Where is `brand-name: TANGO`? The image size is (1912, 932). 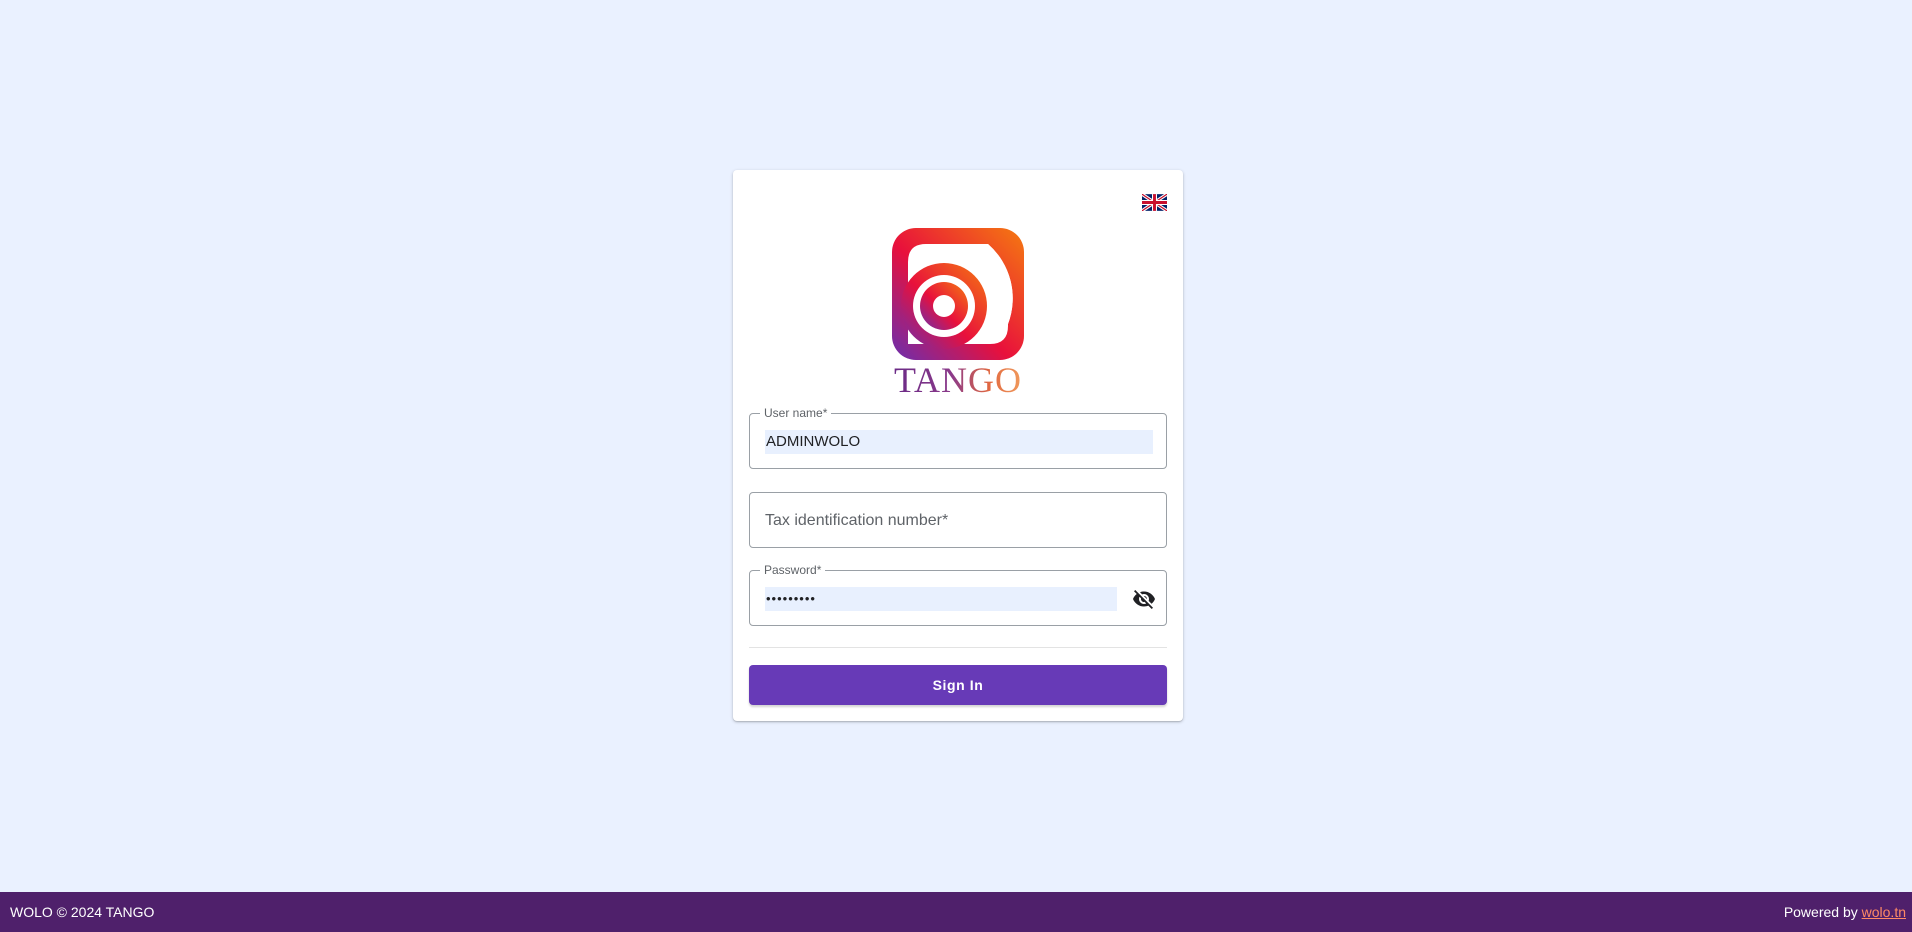
brand-name: TANGO is located at coordinates (958, 380).